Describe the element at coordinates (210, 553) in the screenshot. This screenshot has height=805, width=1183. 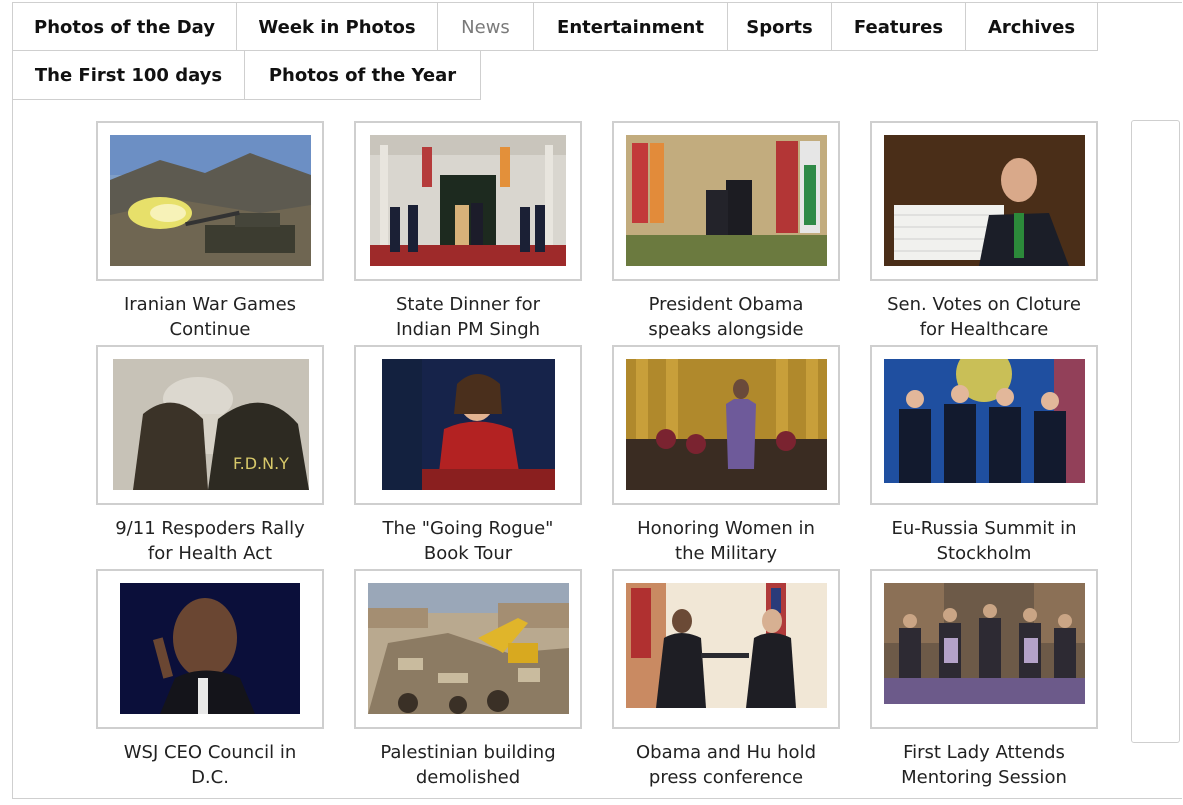
I see `caption-line: for Health Act` at that location.